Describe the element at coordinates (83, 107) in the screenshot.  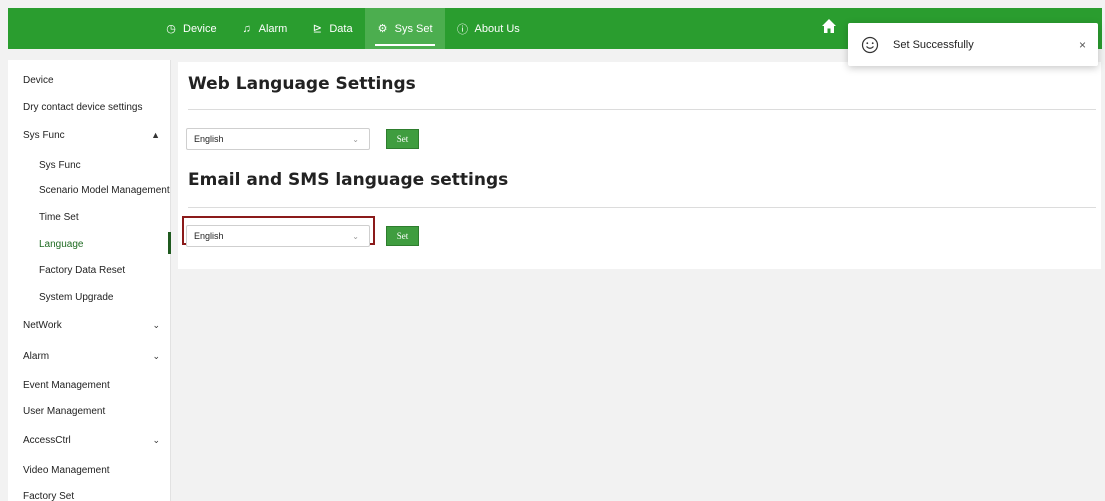
I see `sidebar-item-label: Dry contact device settings` at that location.